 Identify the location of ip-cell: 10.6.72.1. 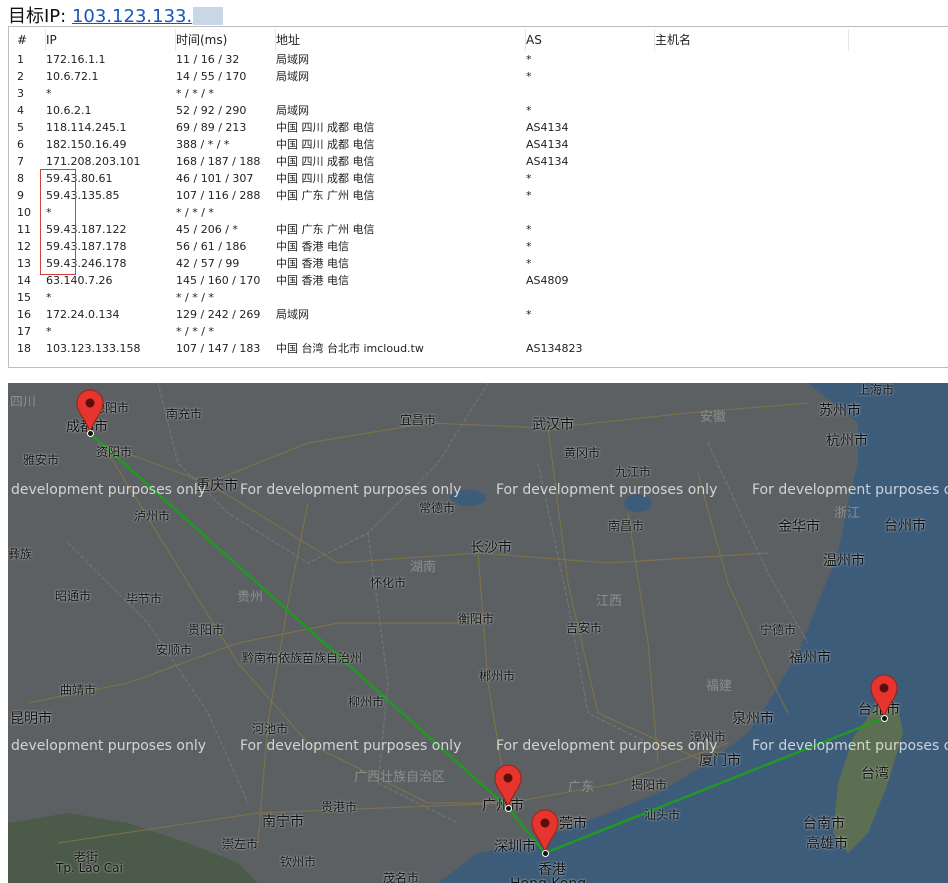
(72, 76).